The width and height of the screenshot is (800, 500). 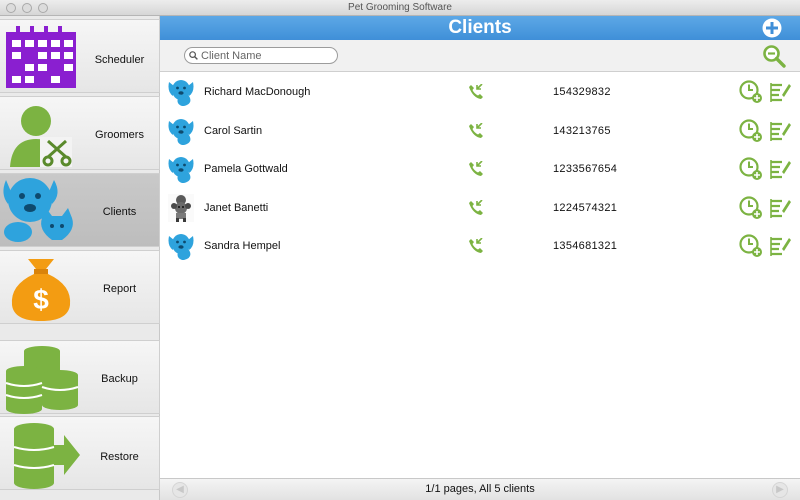 What do you see at coordinates (582, 130) in the screenshot?
I see `client-phone: 143213765` at bounding box center [582, 130].